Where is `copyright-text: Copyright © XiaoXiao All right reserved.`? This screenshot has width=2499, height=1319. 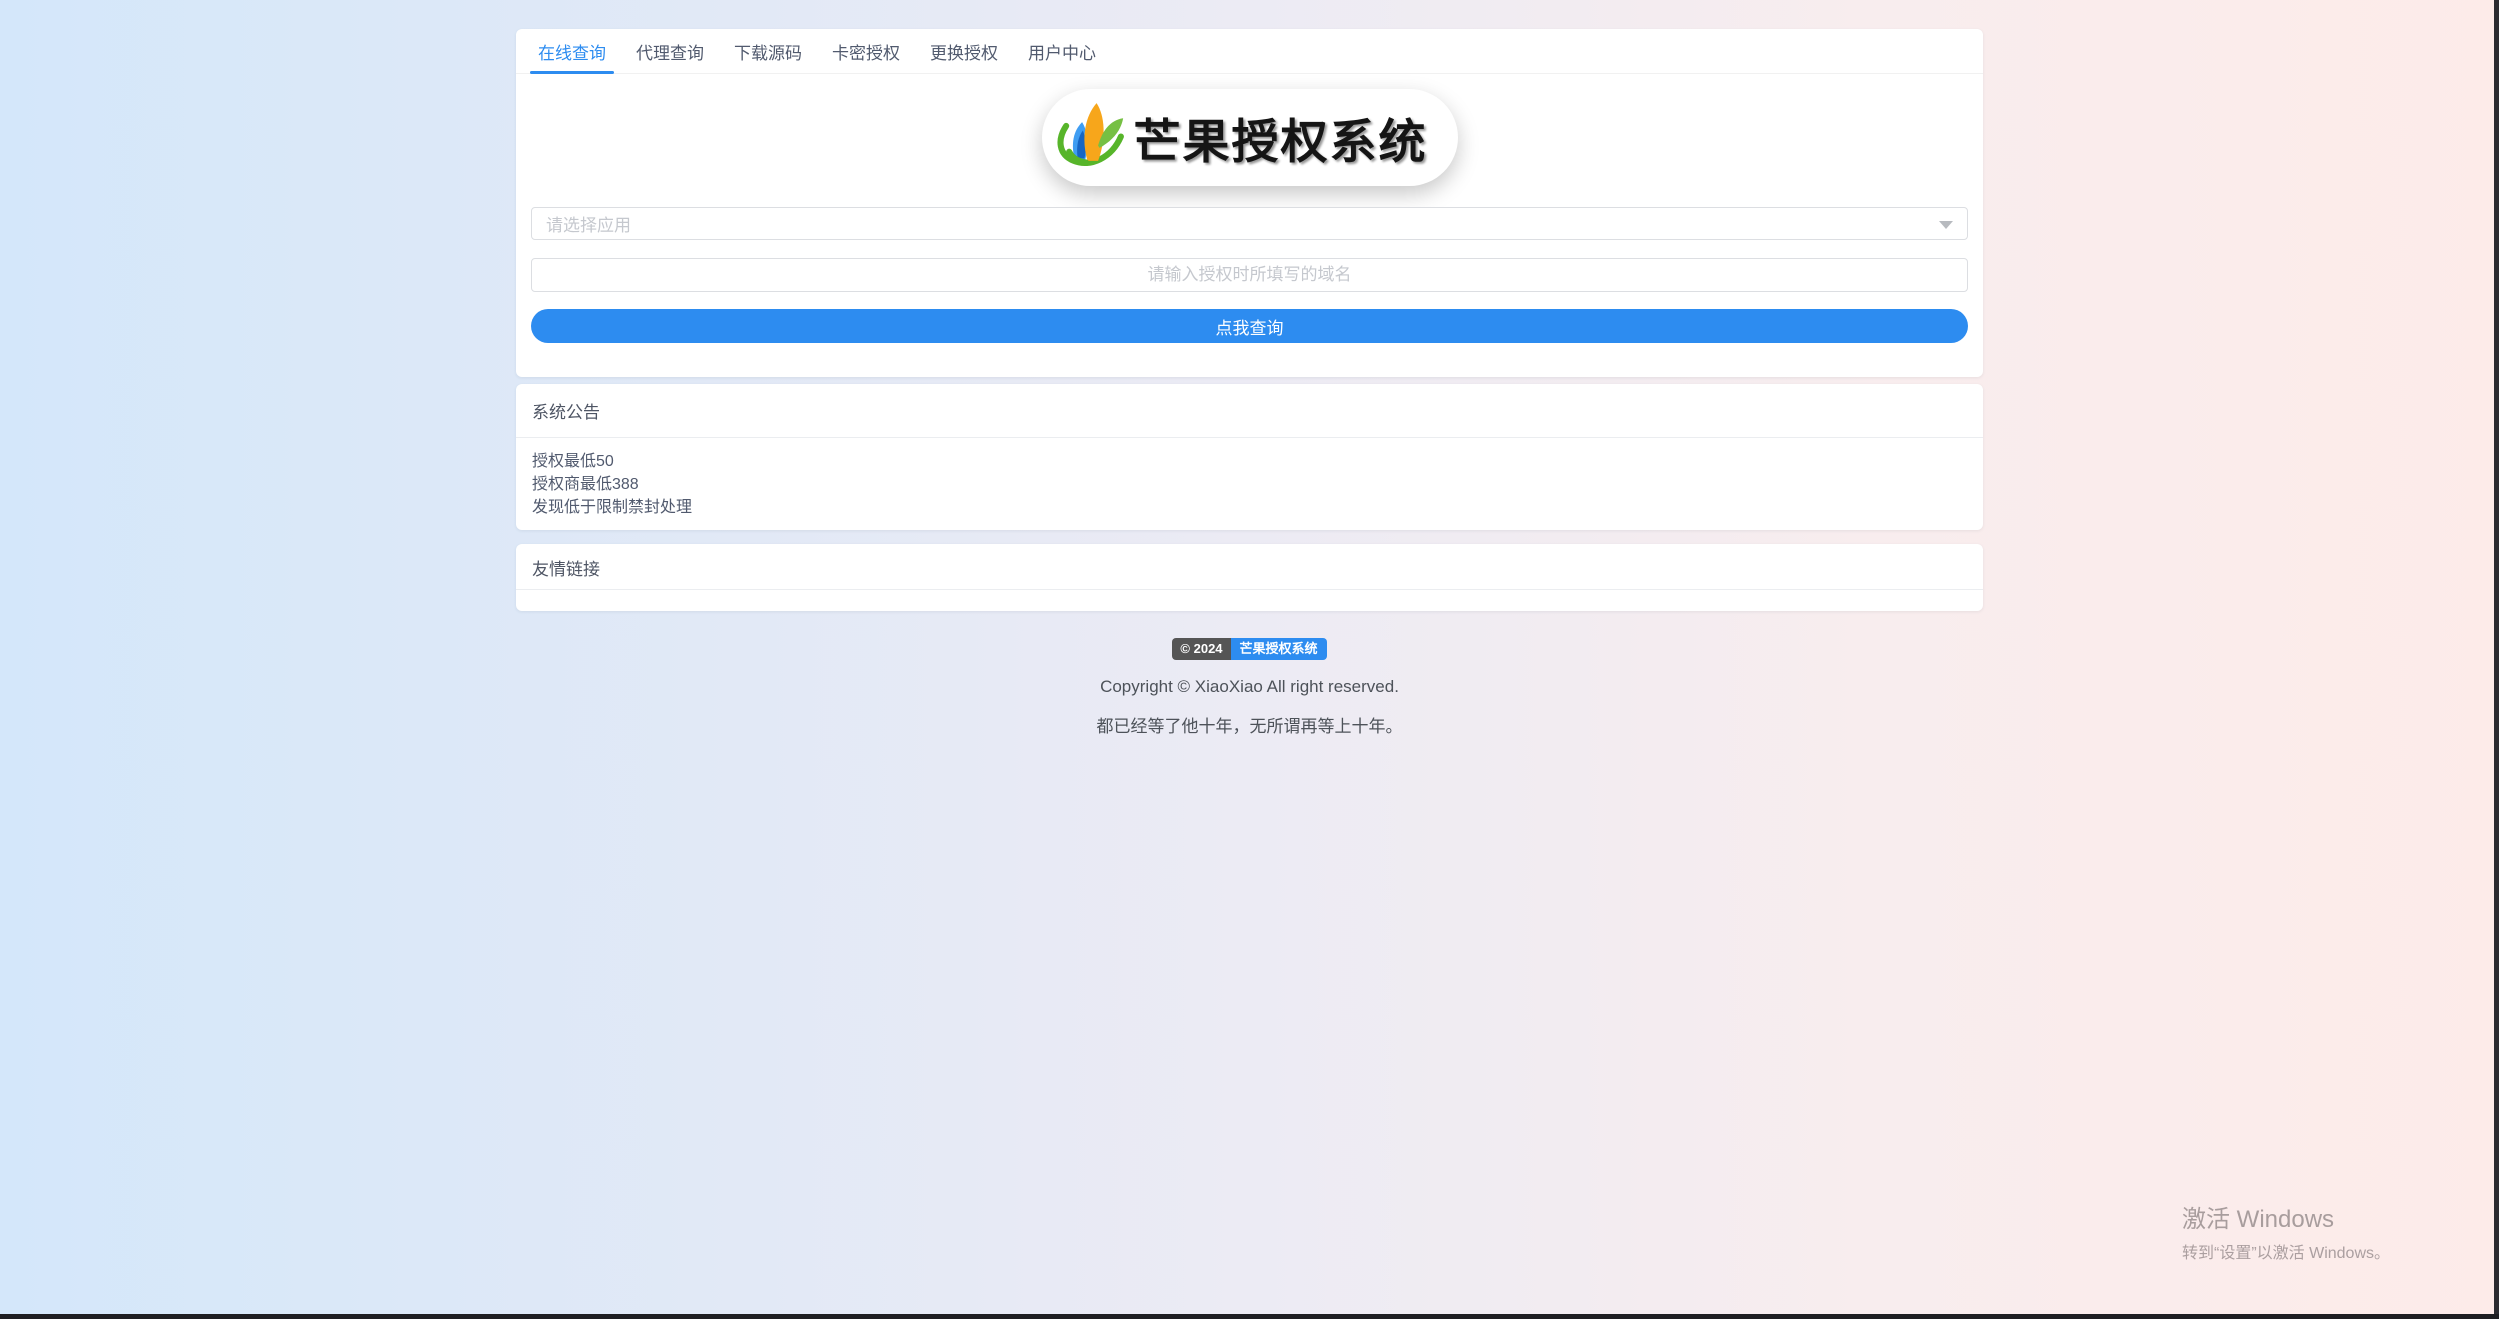
copyright-text: Copyright © XiaoXiao All right reserved. is located at coordinates (1249, 686).